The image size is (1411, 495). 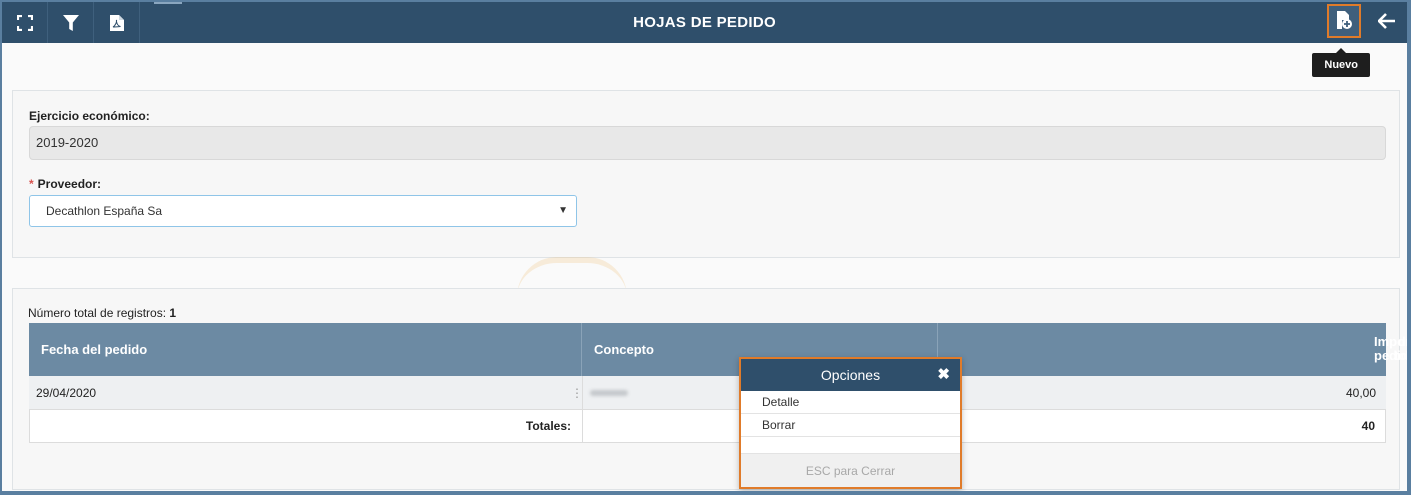 What do you see at coordinates (609, 392) in the screenshot?
I see `cell-concepto-blurred` at bounding box center [609, 392].